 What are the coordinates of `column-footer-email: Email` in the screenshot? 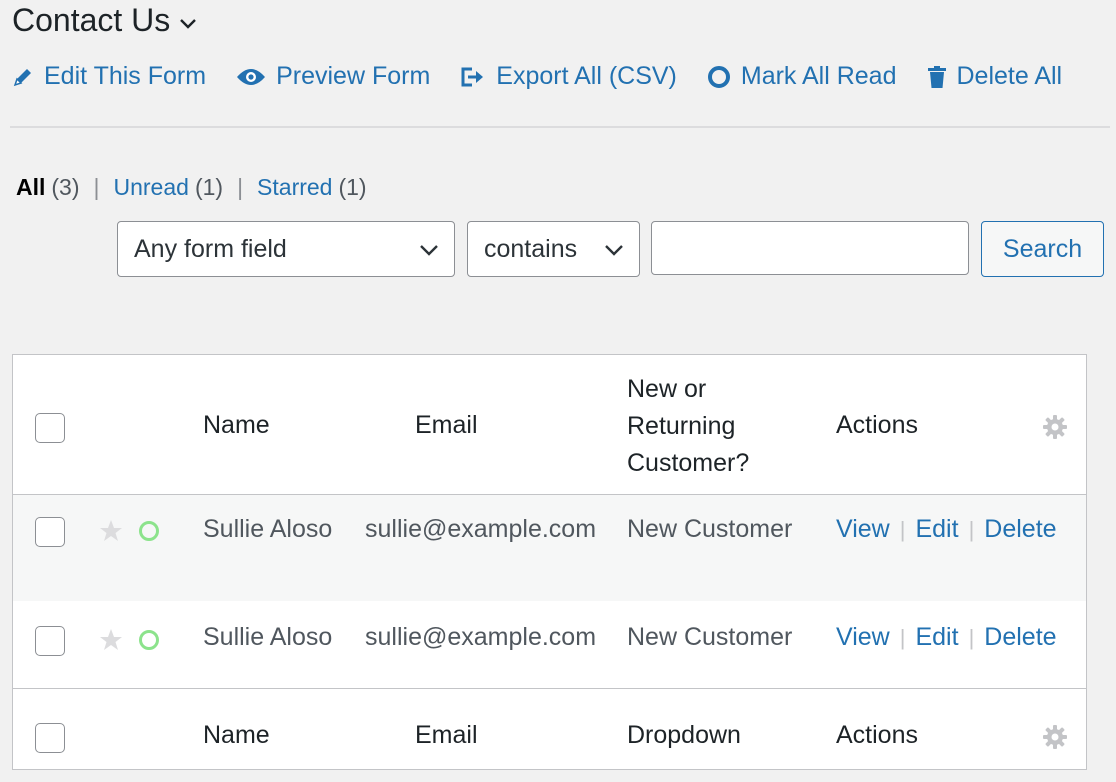 It's located at (446, 735).